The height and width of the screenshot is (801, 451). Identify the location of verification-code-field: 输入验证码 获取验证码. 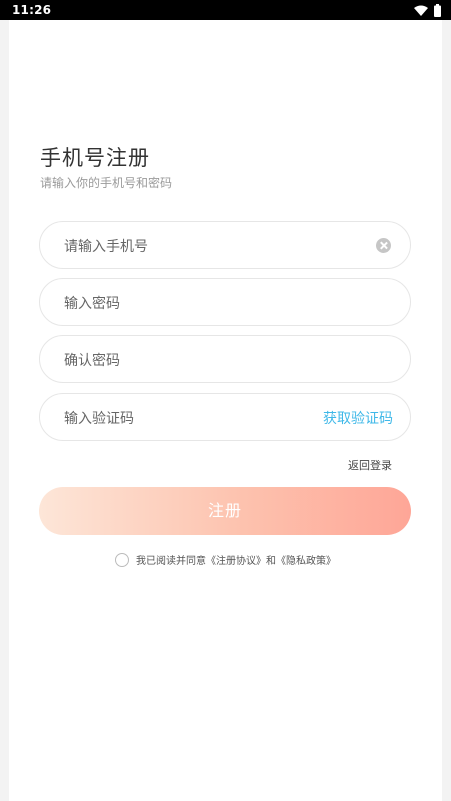
(225, 417).